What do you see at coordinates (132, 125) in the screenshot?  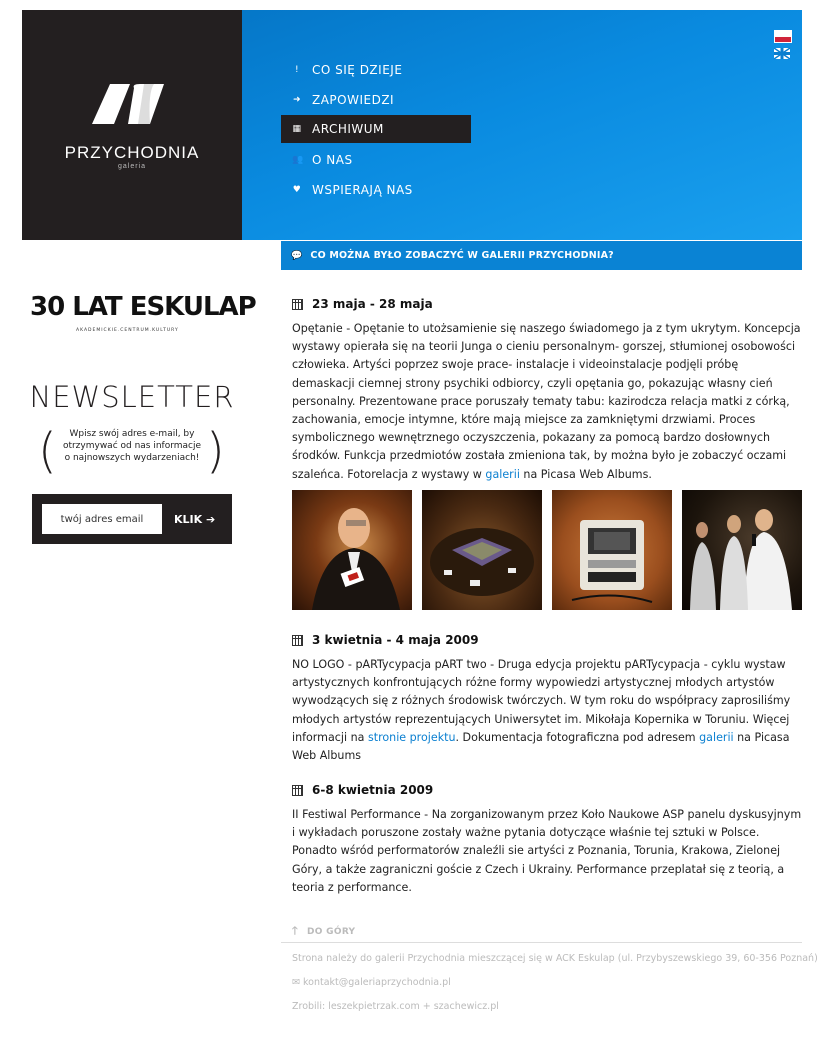 I see `logo: PRZYCHODNIA galeria` at bounding box center [132, 125].